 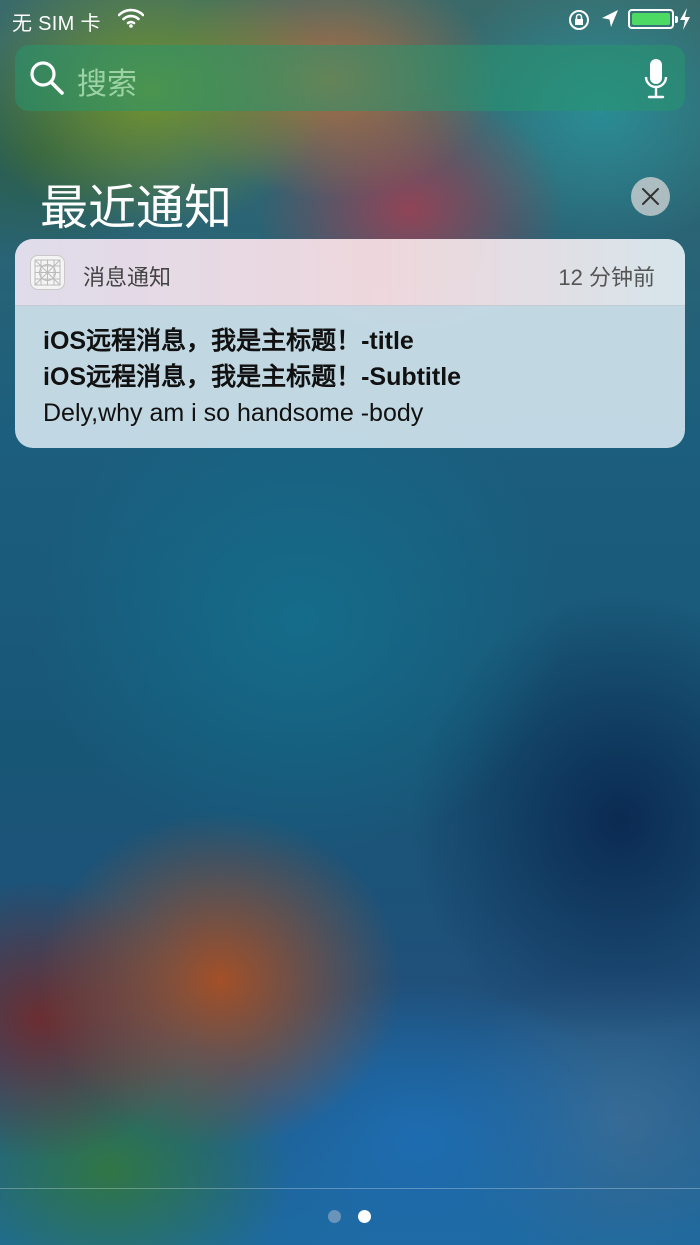 What do you see at coordinates (47, 80) in the screenshot?
I see `search-icon` at bounding box center [47, 80].